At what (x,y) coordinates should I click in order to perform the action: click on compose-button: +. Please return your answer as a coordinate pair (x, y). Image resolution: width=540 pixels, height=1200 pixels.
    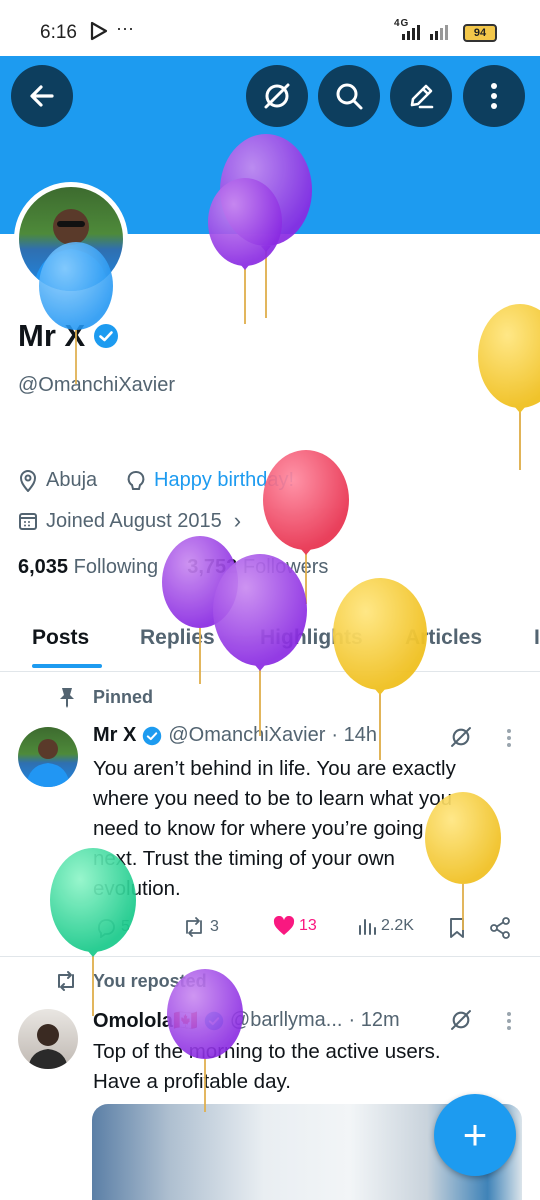
    Looking at the image, I should click on (475, 1135).